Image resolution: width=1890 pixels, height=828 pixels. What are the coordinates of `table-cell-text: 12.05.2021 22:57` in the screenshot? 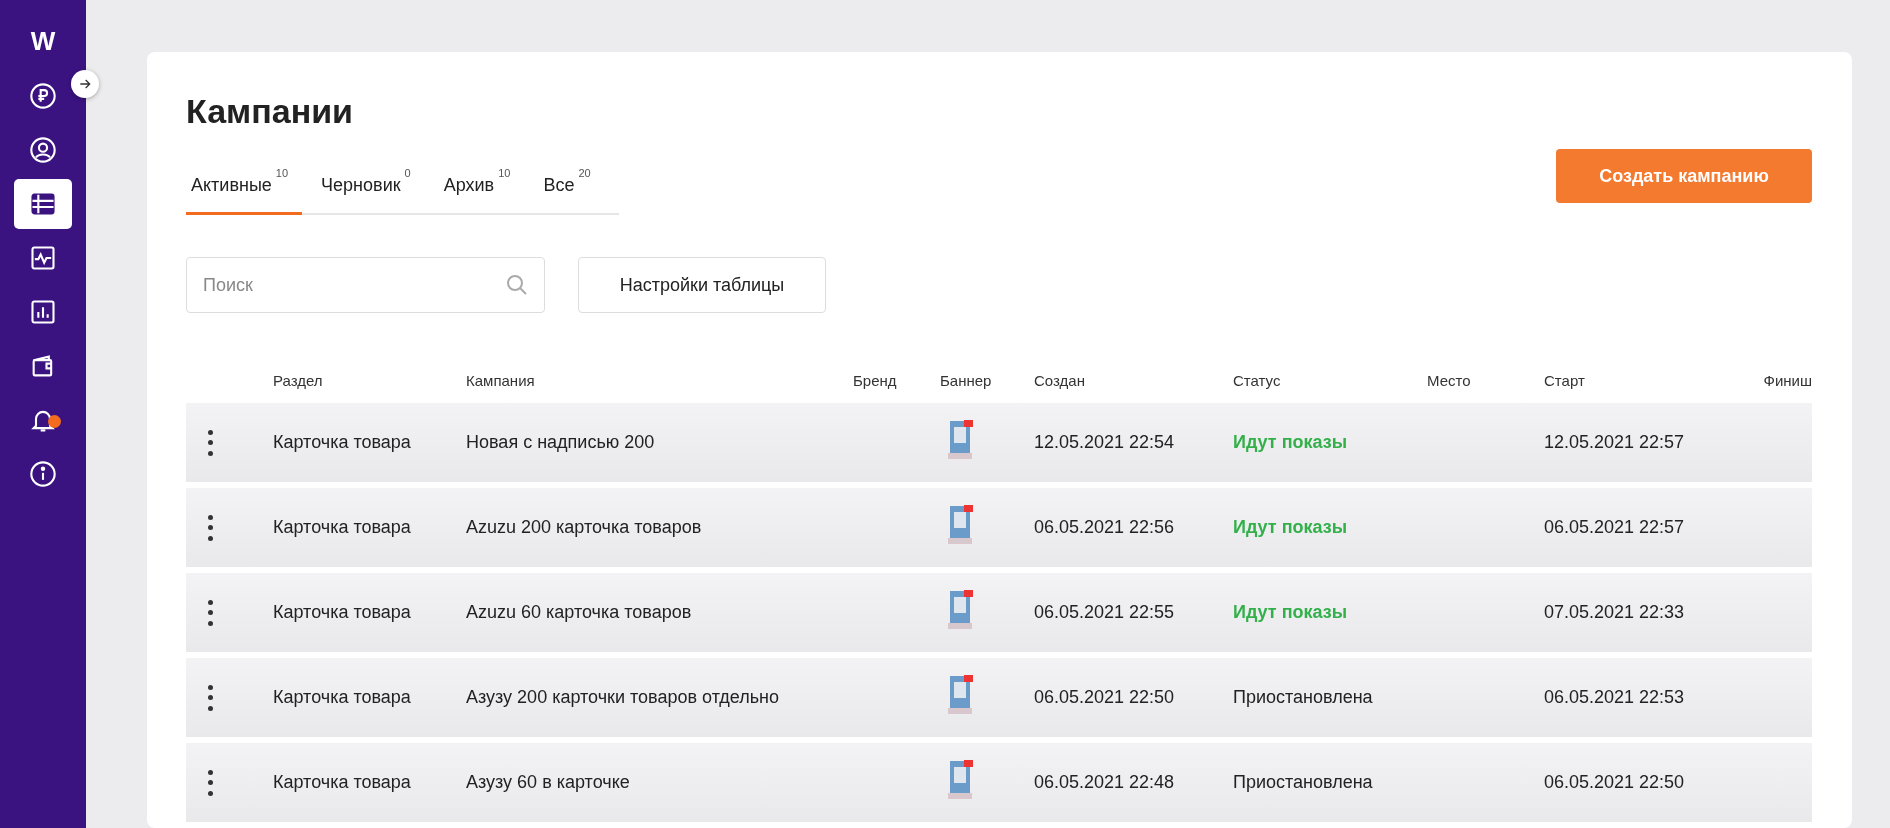 It's located at (1615, 442).